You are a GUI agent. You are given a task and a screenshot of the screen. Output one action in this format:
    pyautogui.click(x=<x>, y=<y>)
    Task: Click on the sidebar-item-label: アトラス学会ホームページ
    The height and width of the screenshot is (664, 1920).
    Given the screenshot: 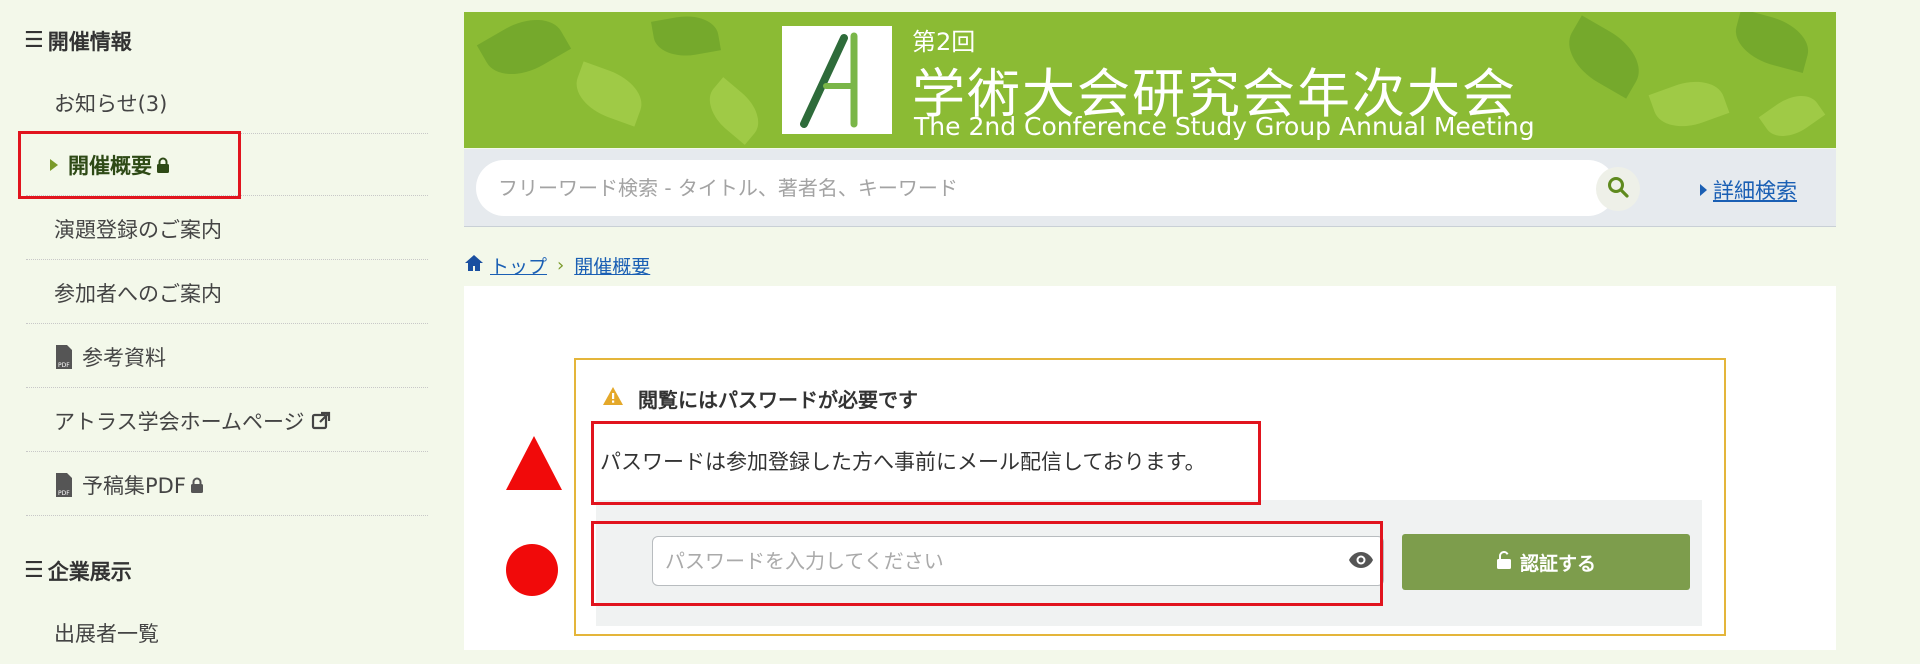 What is the action you would take?
    pyautogui.click(x=179, y=421)
    